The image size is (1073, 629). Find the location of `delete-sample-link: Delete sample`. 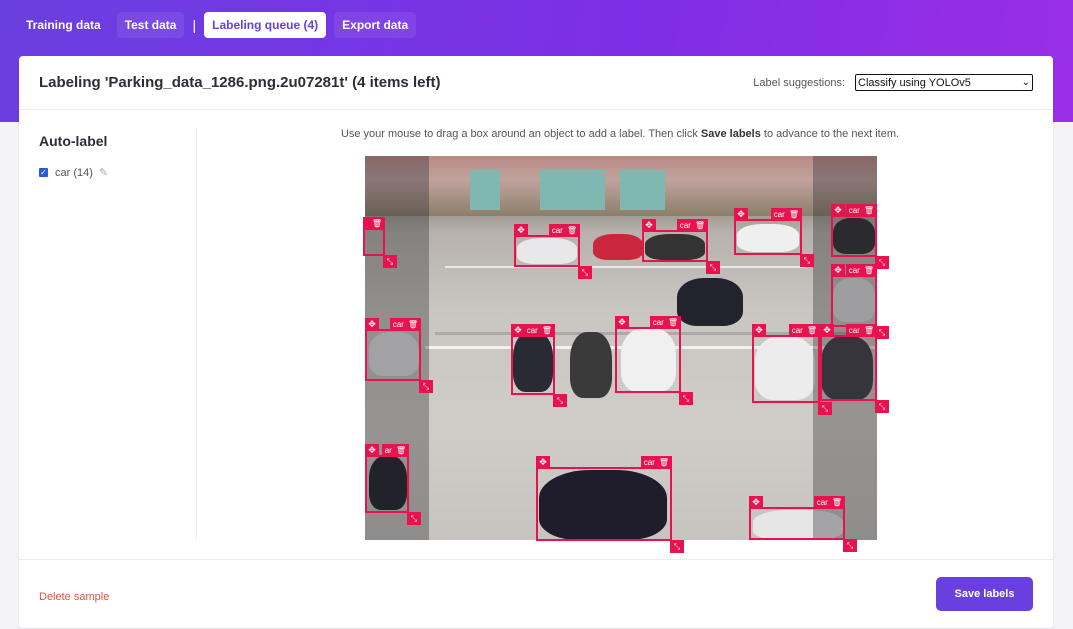

delete-sample-link: Delete sample is located at coordinates (74, 597).